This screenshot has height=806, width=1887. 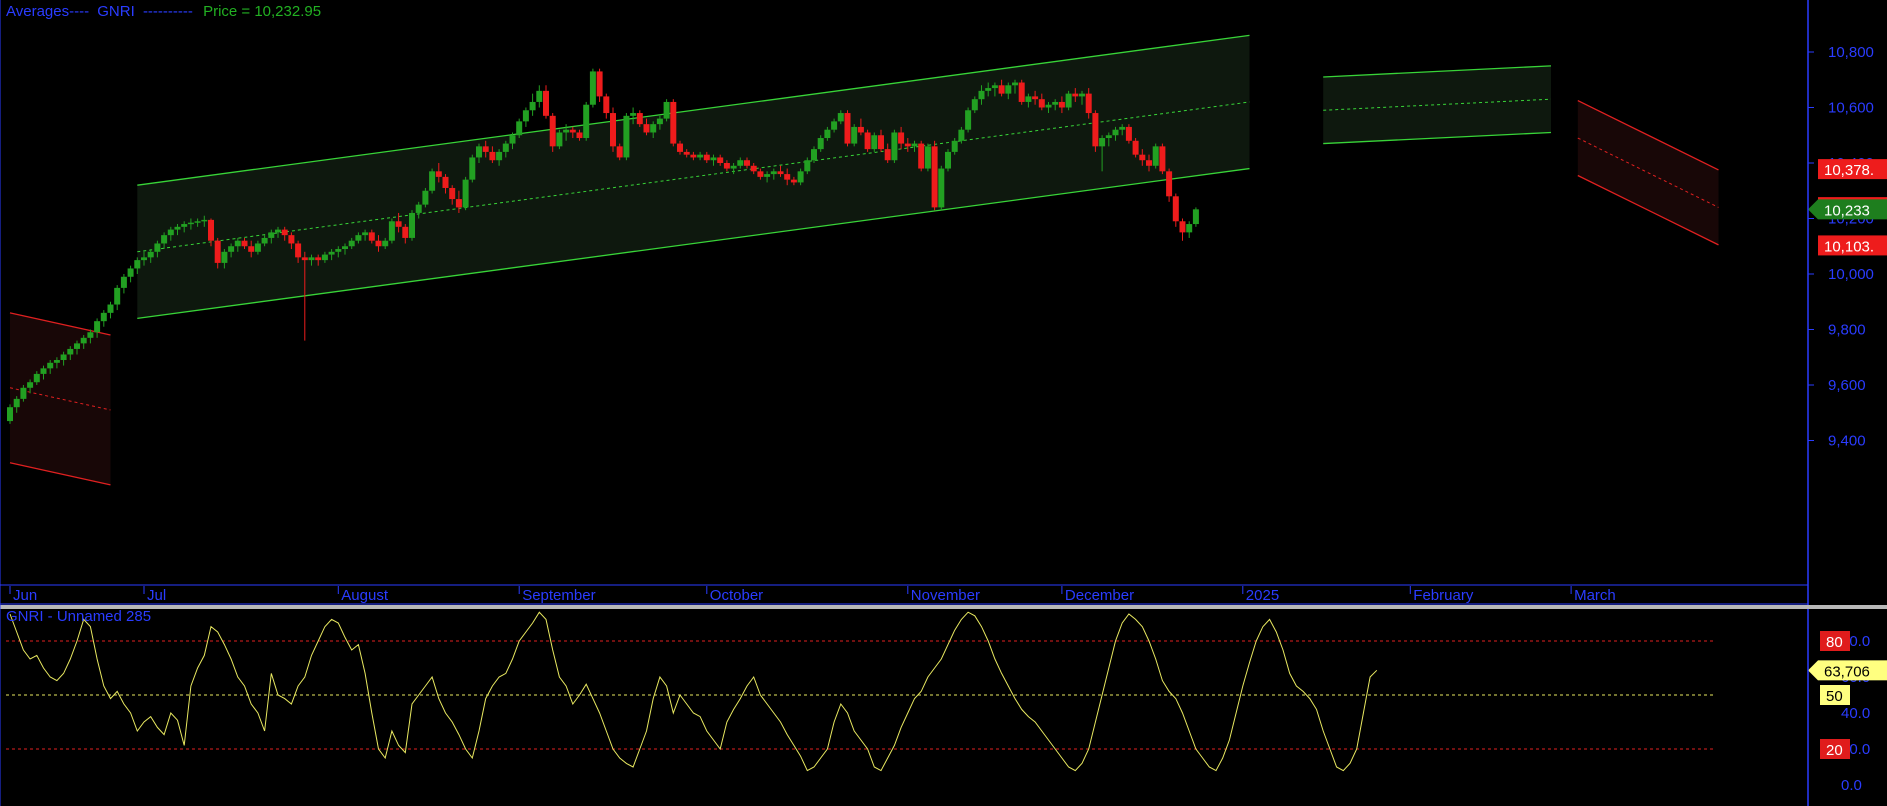 What do you see at coordinates (736, 595) in the screenshot?
I see `month-label: October` at bounding box center [736, 595].